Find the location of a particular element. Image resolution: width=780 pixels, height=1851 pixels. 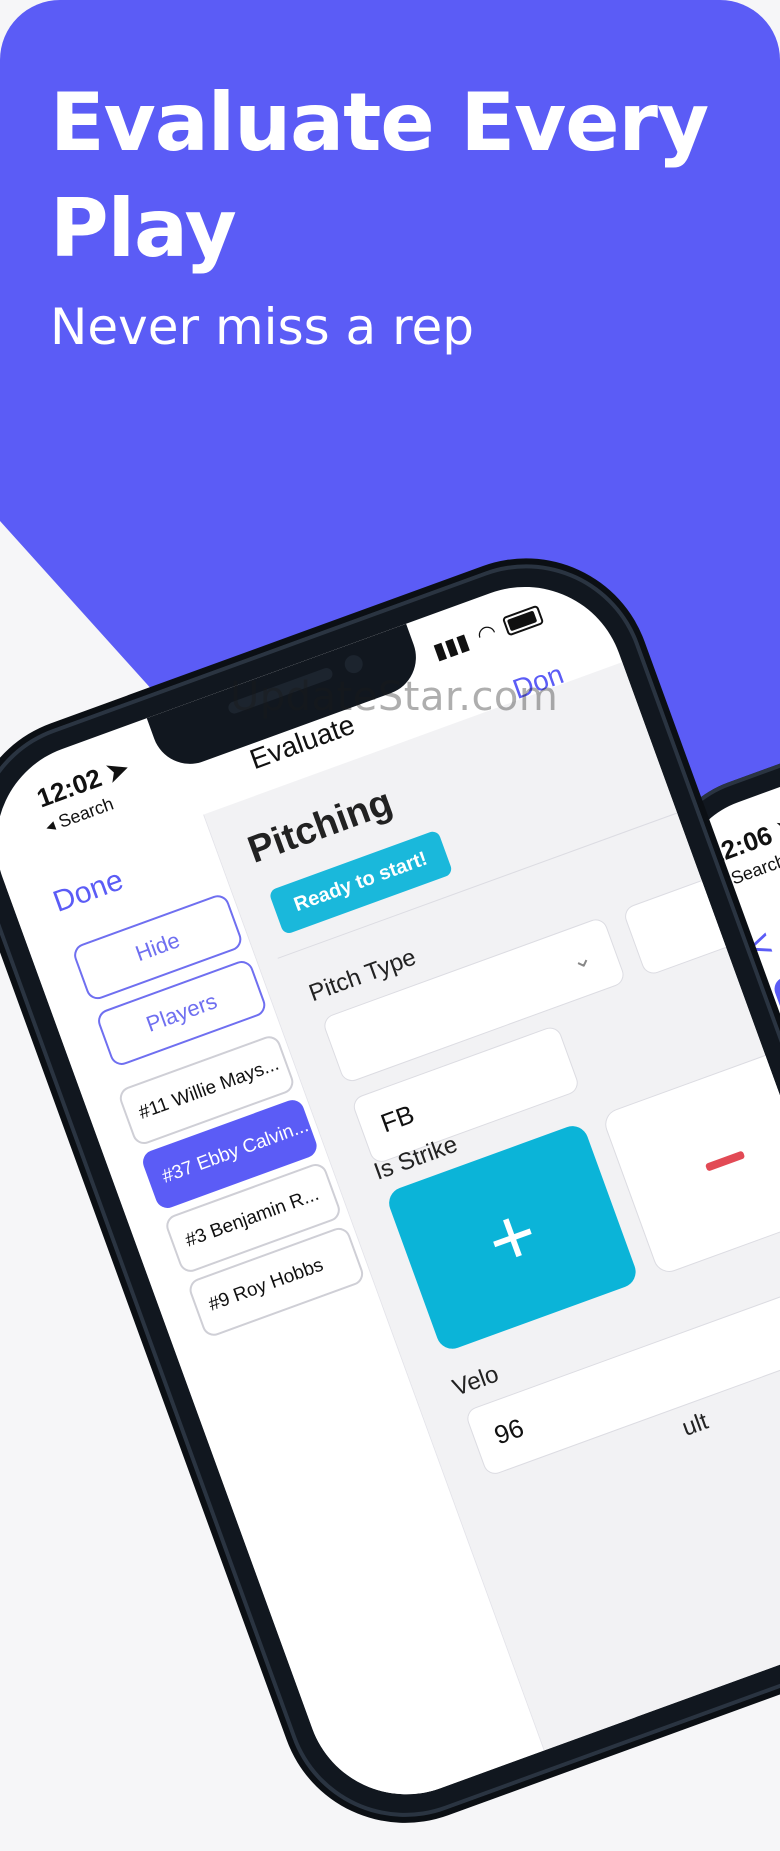

done-button: Done is located at coordinates (88, 891).